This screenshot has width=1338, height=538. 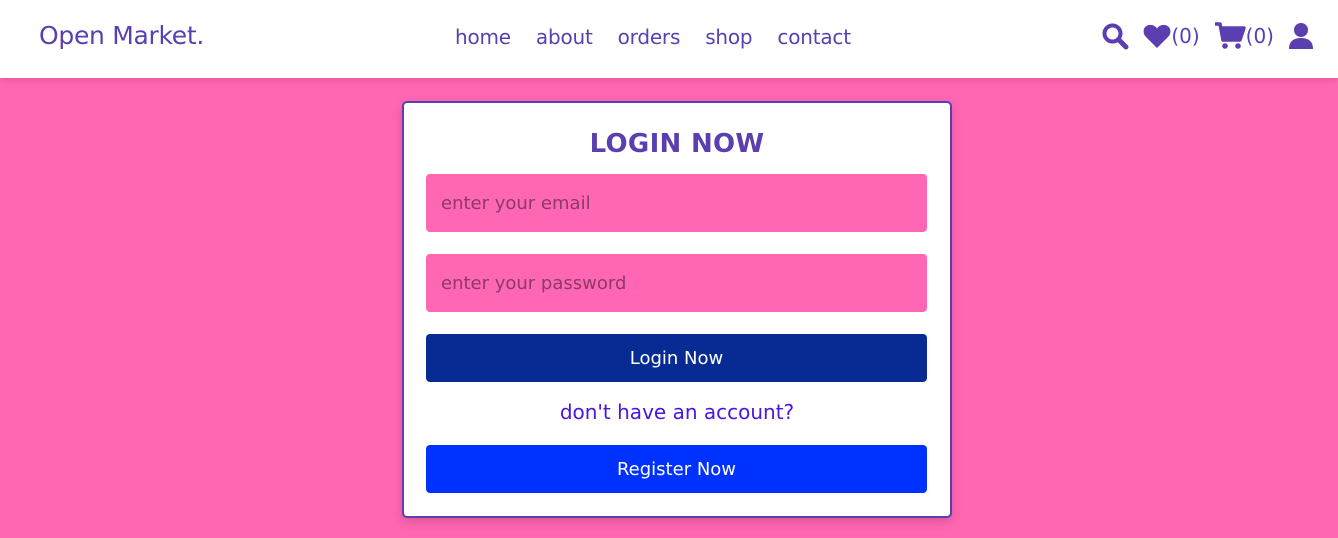 What do you see at coordinates (677, 144) in the screenshot?
I see `form-title: LOGIN NOW` at bounding box center [677, 144].